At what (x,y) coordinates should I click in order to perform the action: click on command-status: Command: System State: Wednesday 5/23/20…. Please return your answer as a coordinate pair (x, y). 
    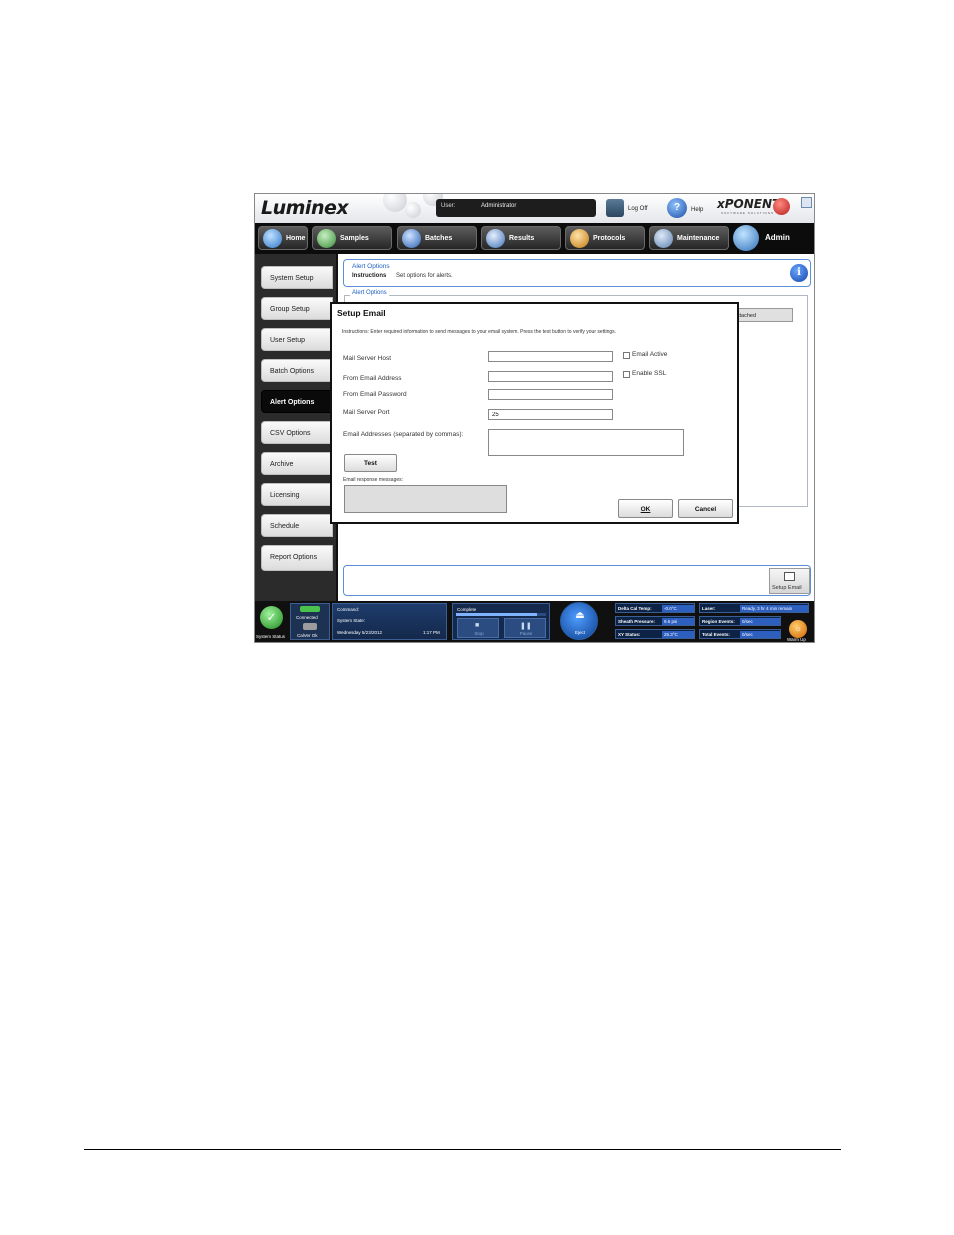
    Looking at the image, I should click on (389, 621).